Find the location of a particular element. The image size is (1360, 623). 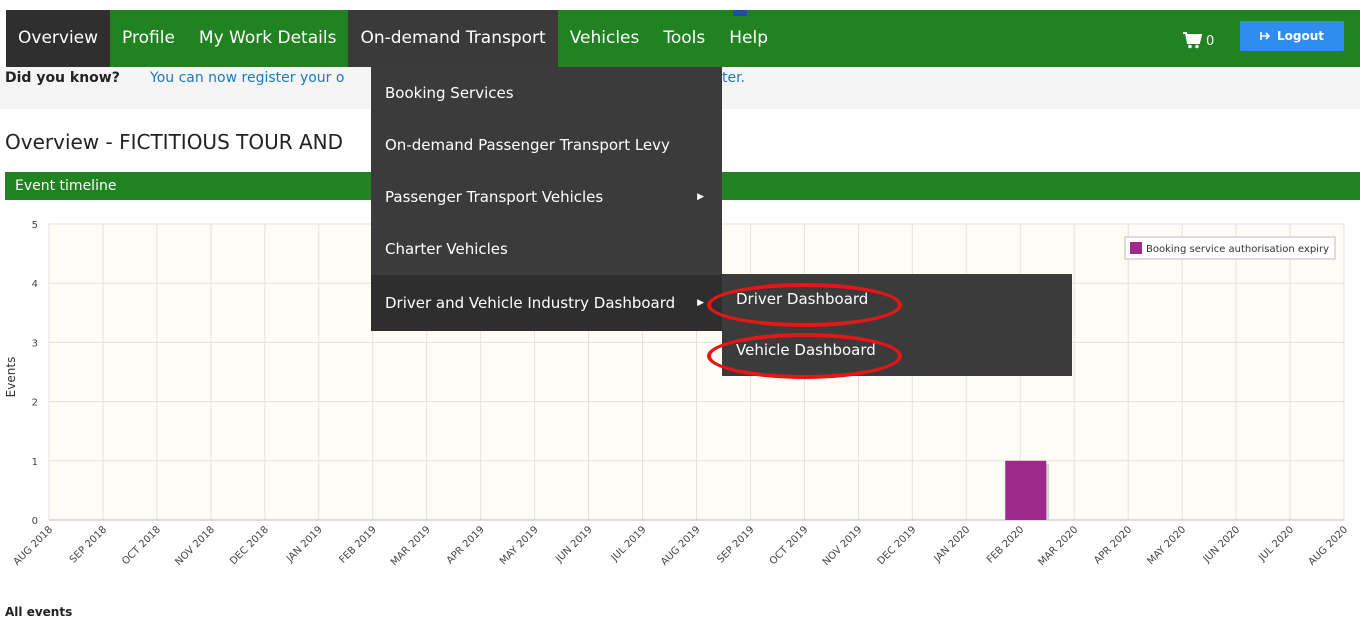

did-you-know-label: Did you know? is located at coordinates (62, 78).